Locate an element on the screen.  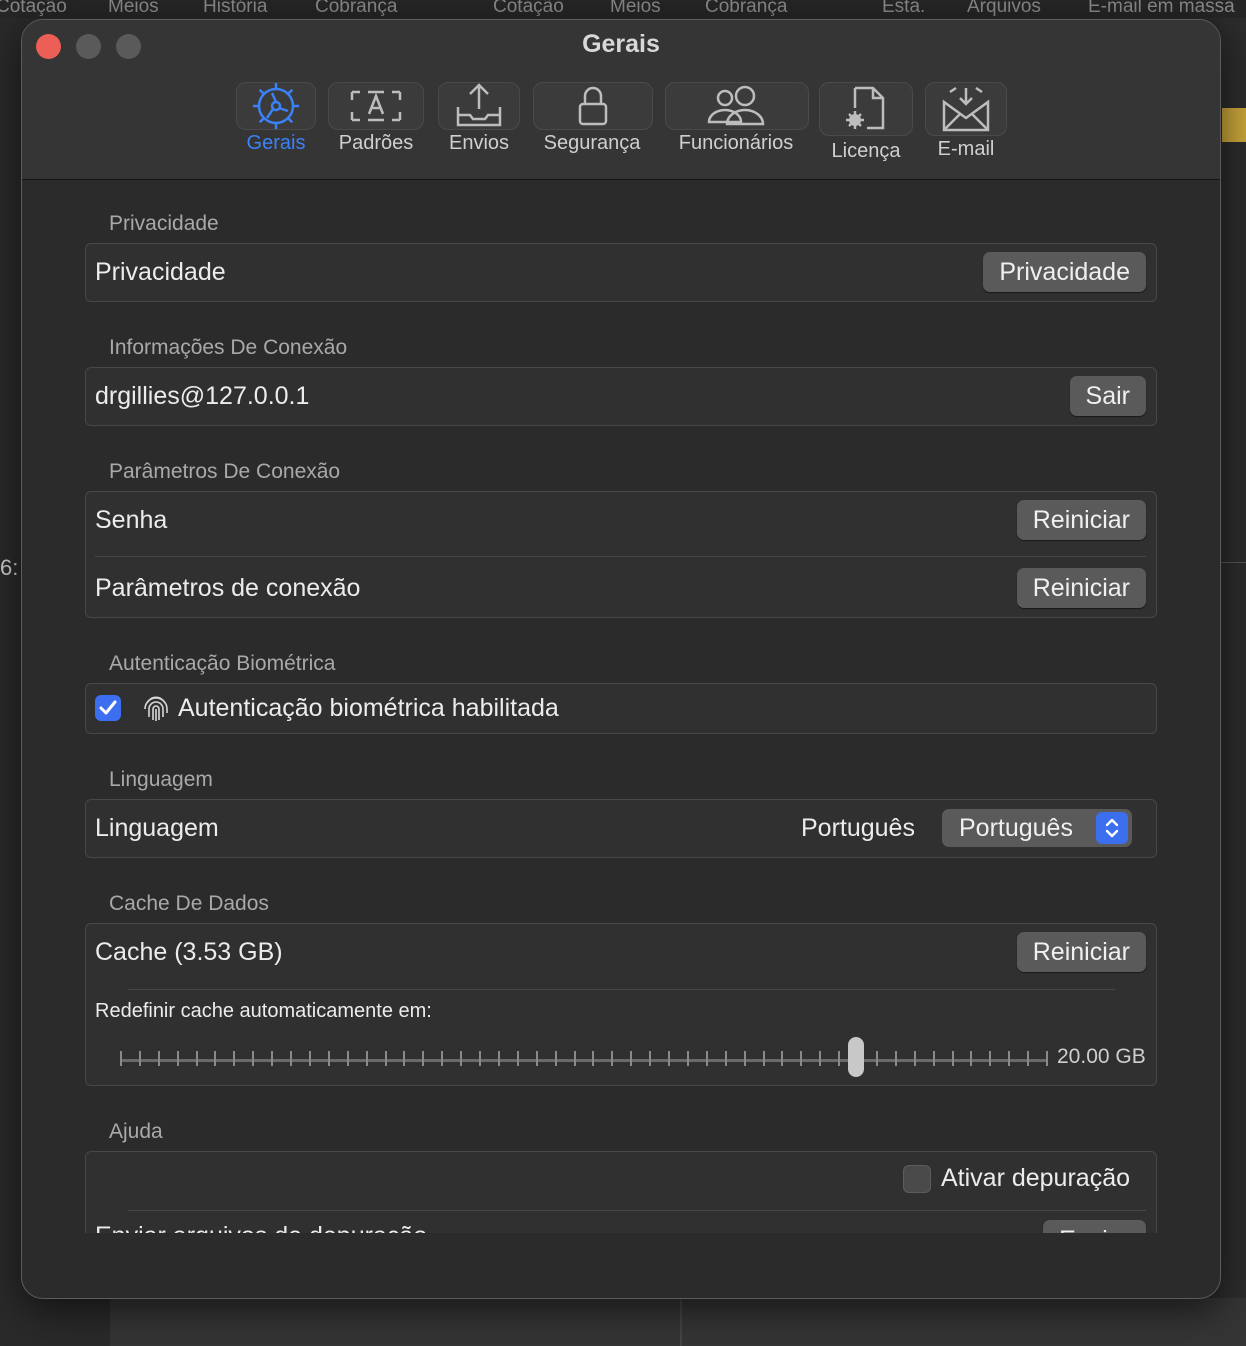
toolbar-tab-funcionarios: Funcionários is located at coordinates (737, 118).